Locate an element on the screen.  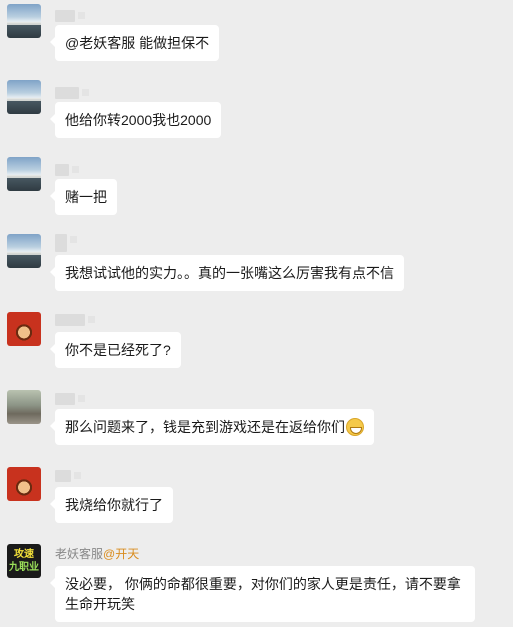
sender-name-text: 老妖客服 is located at coordinates (79, 554).